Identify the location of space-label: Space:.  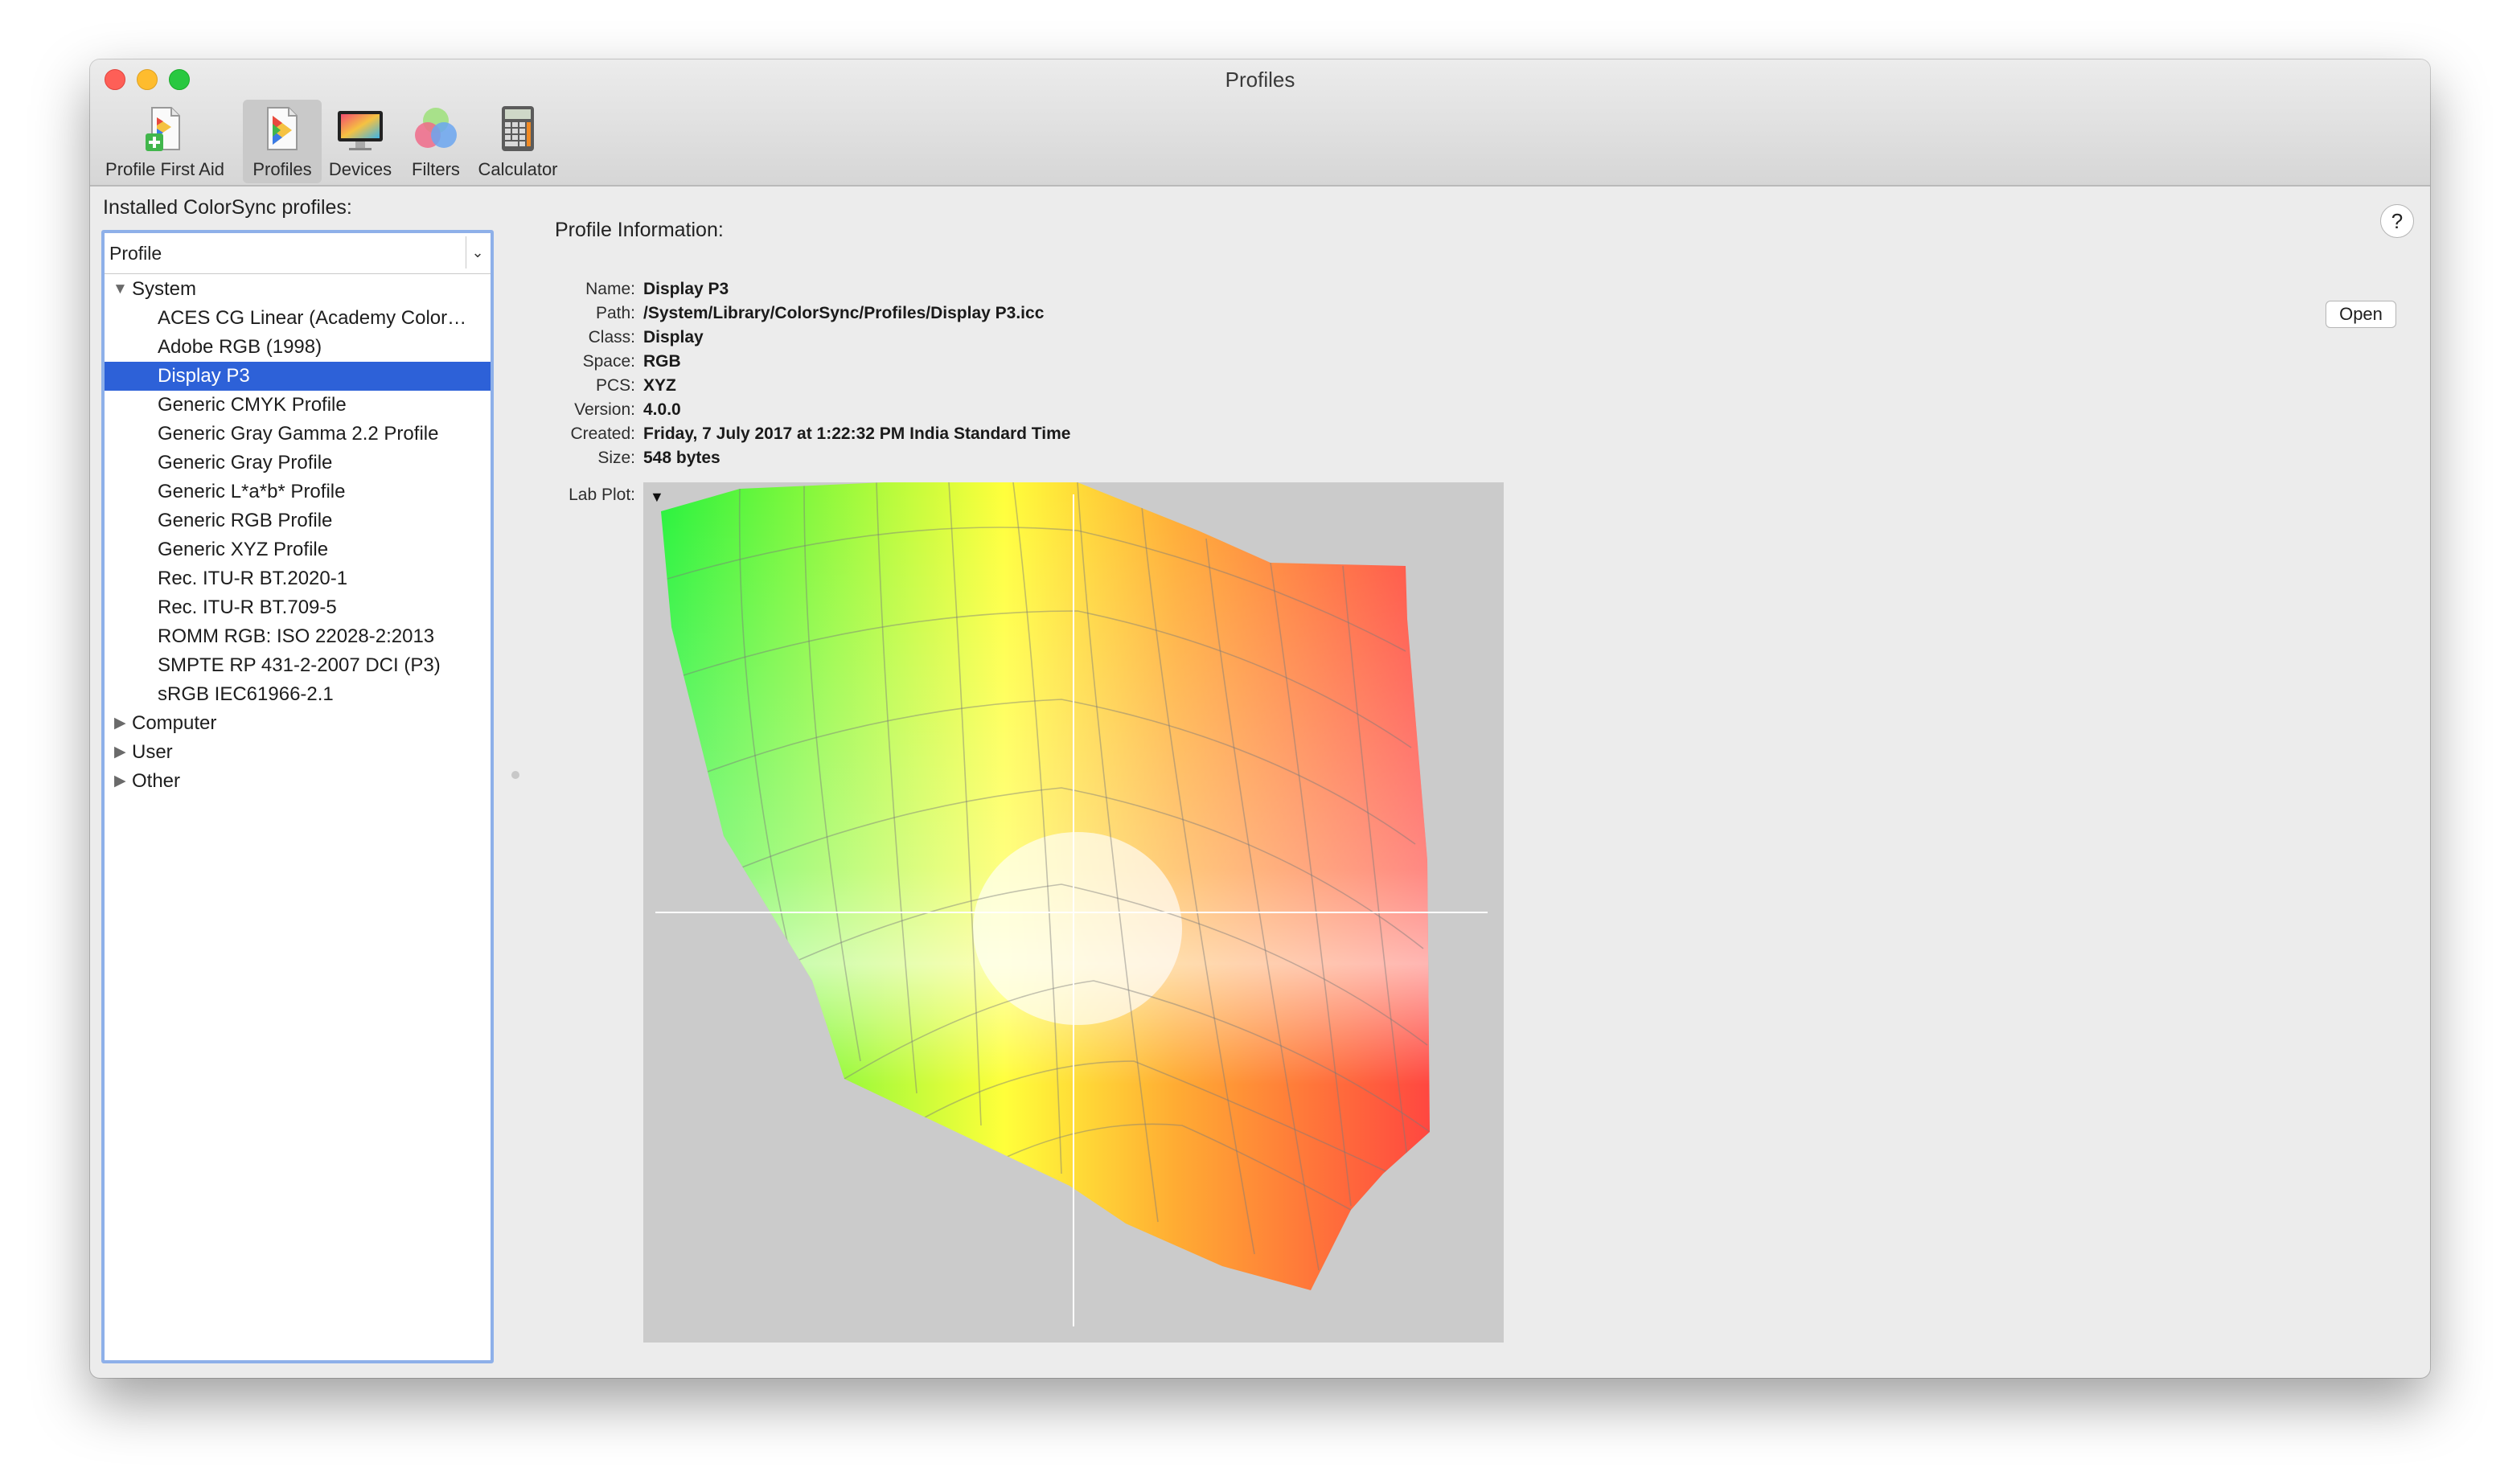
(608, 362).